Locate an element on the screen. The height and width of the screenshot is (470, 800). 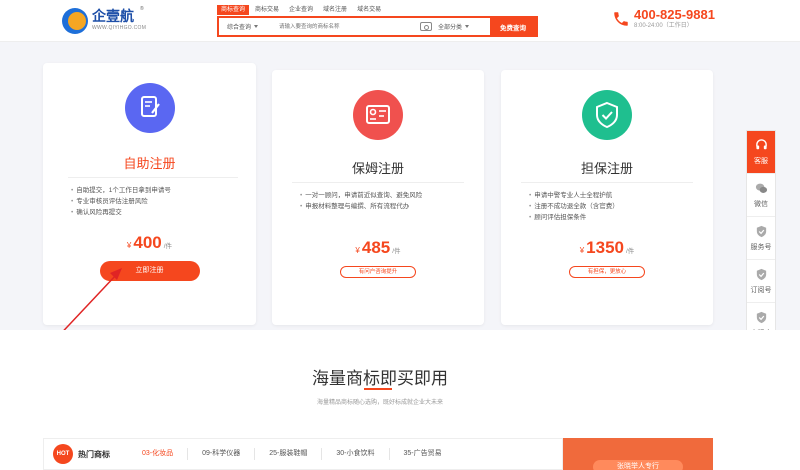
category-tab-cosmetics: 03-化妆品 is located at coordinates (157, 454).